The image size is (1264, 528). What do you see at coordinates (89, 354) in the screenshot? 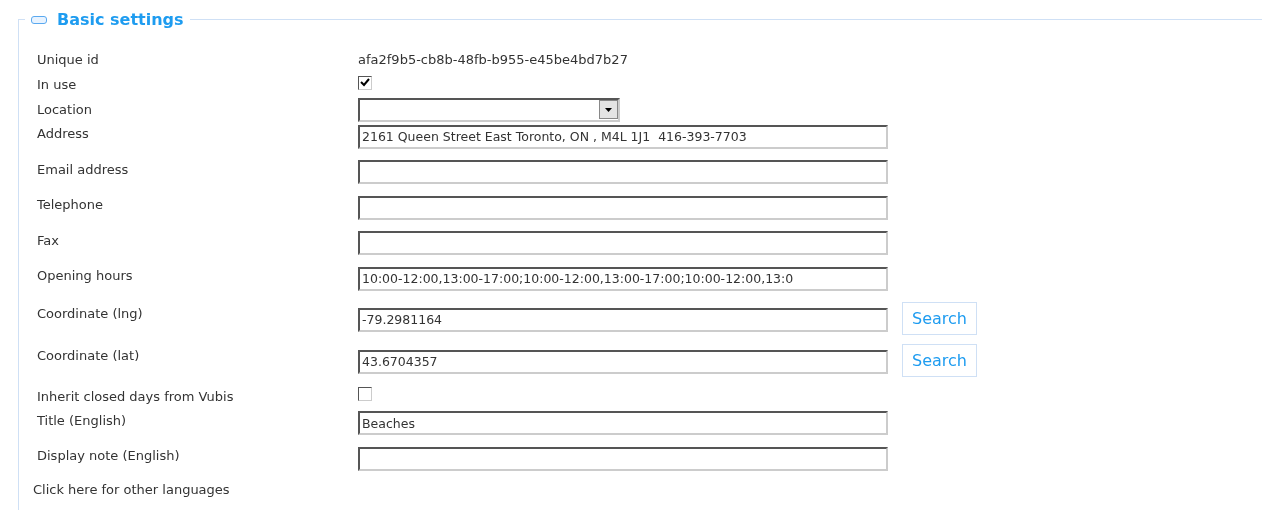
I see `field-label: Coordinate (lat)` at bounding box center [89, 354].